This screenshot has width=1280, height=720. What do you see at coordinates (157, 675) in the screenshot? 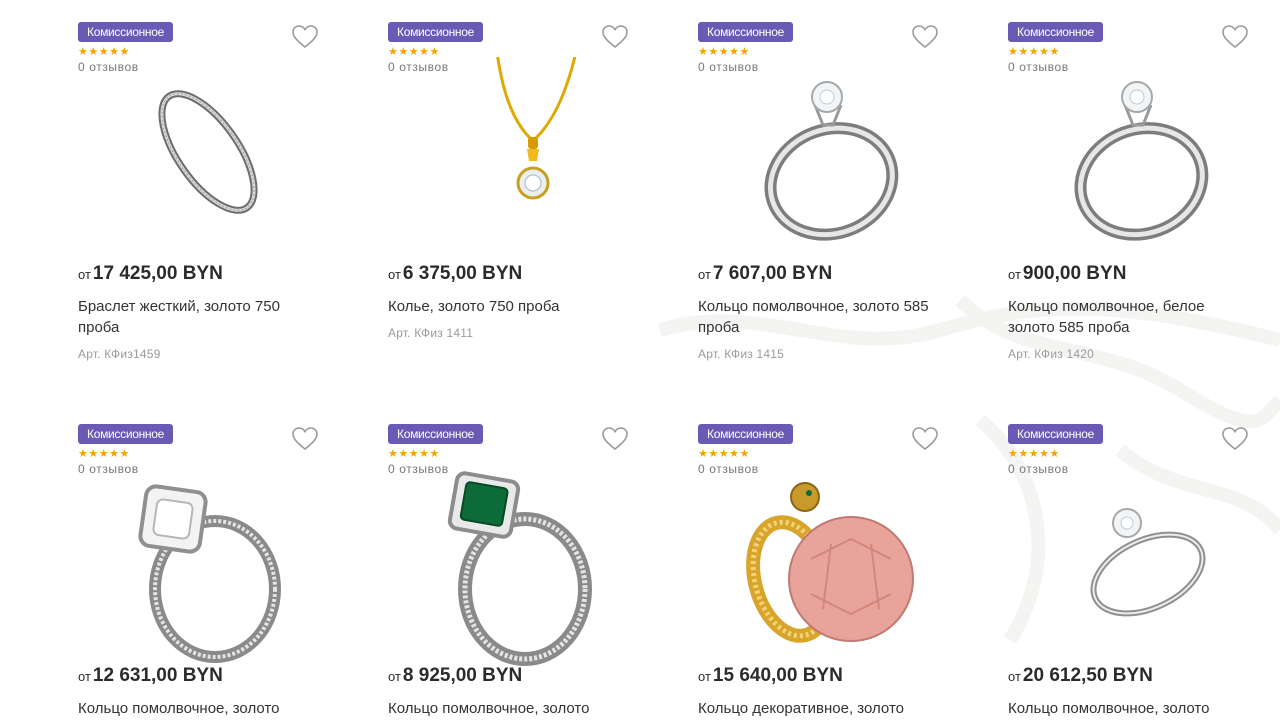
I see `price-value: 12 631,00 BYN` at bounding box center [157, 675].